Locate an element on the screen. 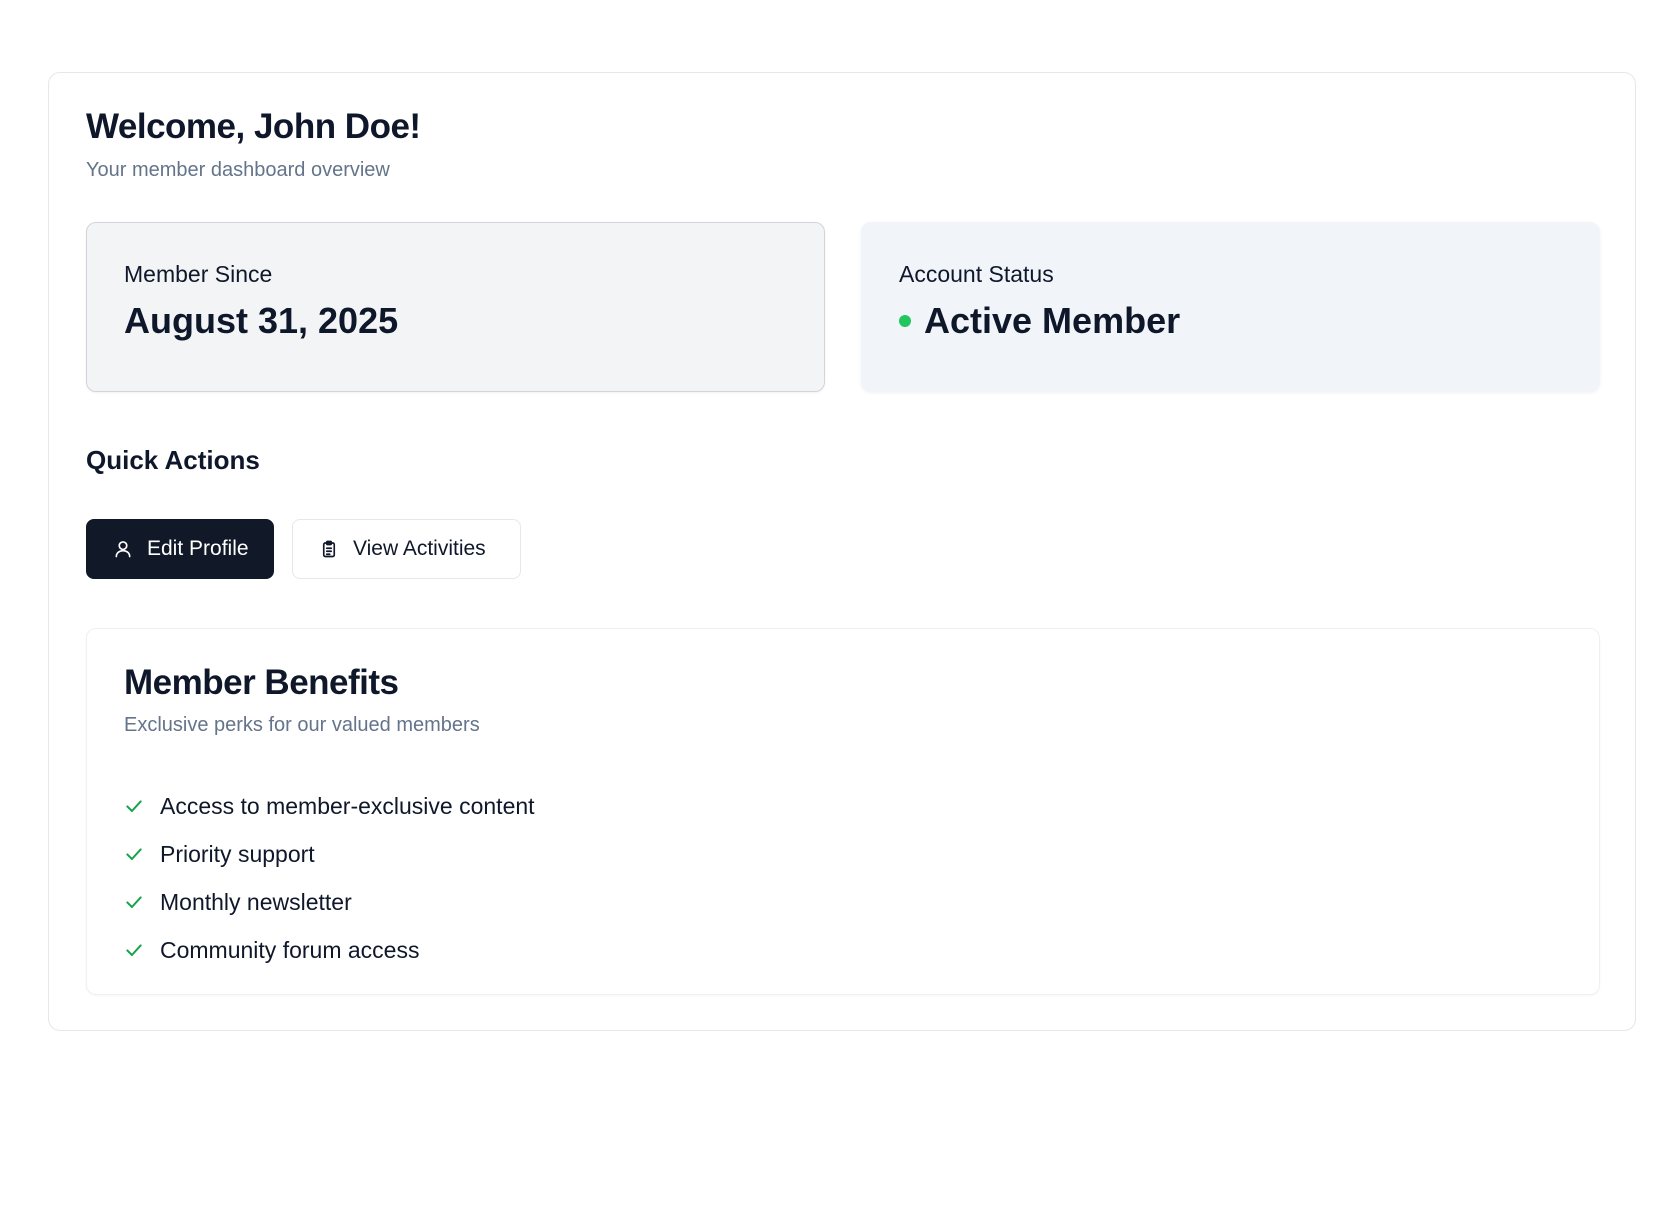  edit-profile-label: Edit Profile is located at coordinates (198, 548).